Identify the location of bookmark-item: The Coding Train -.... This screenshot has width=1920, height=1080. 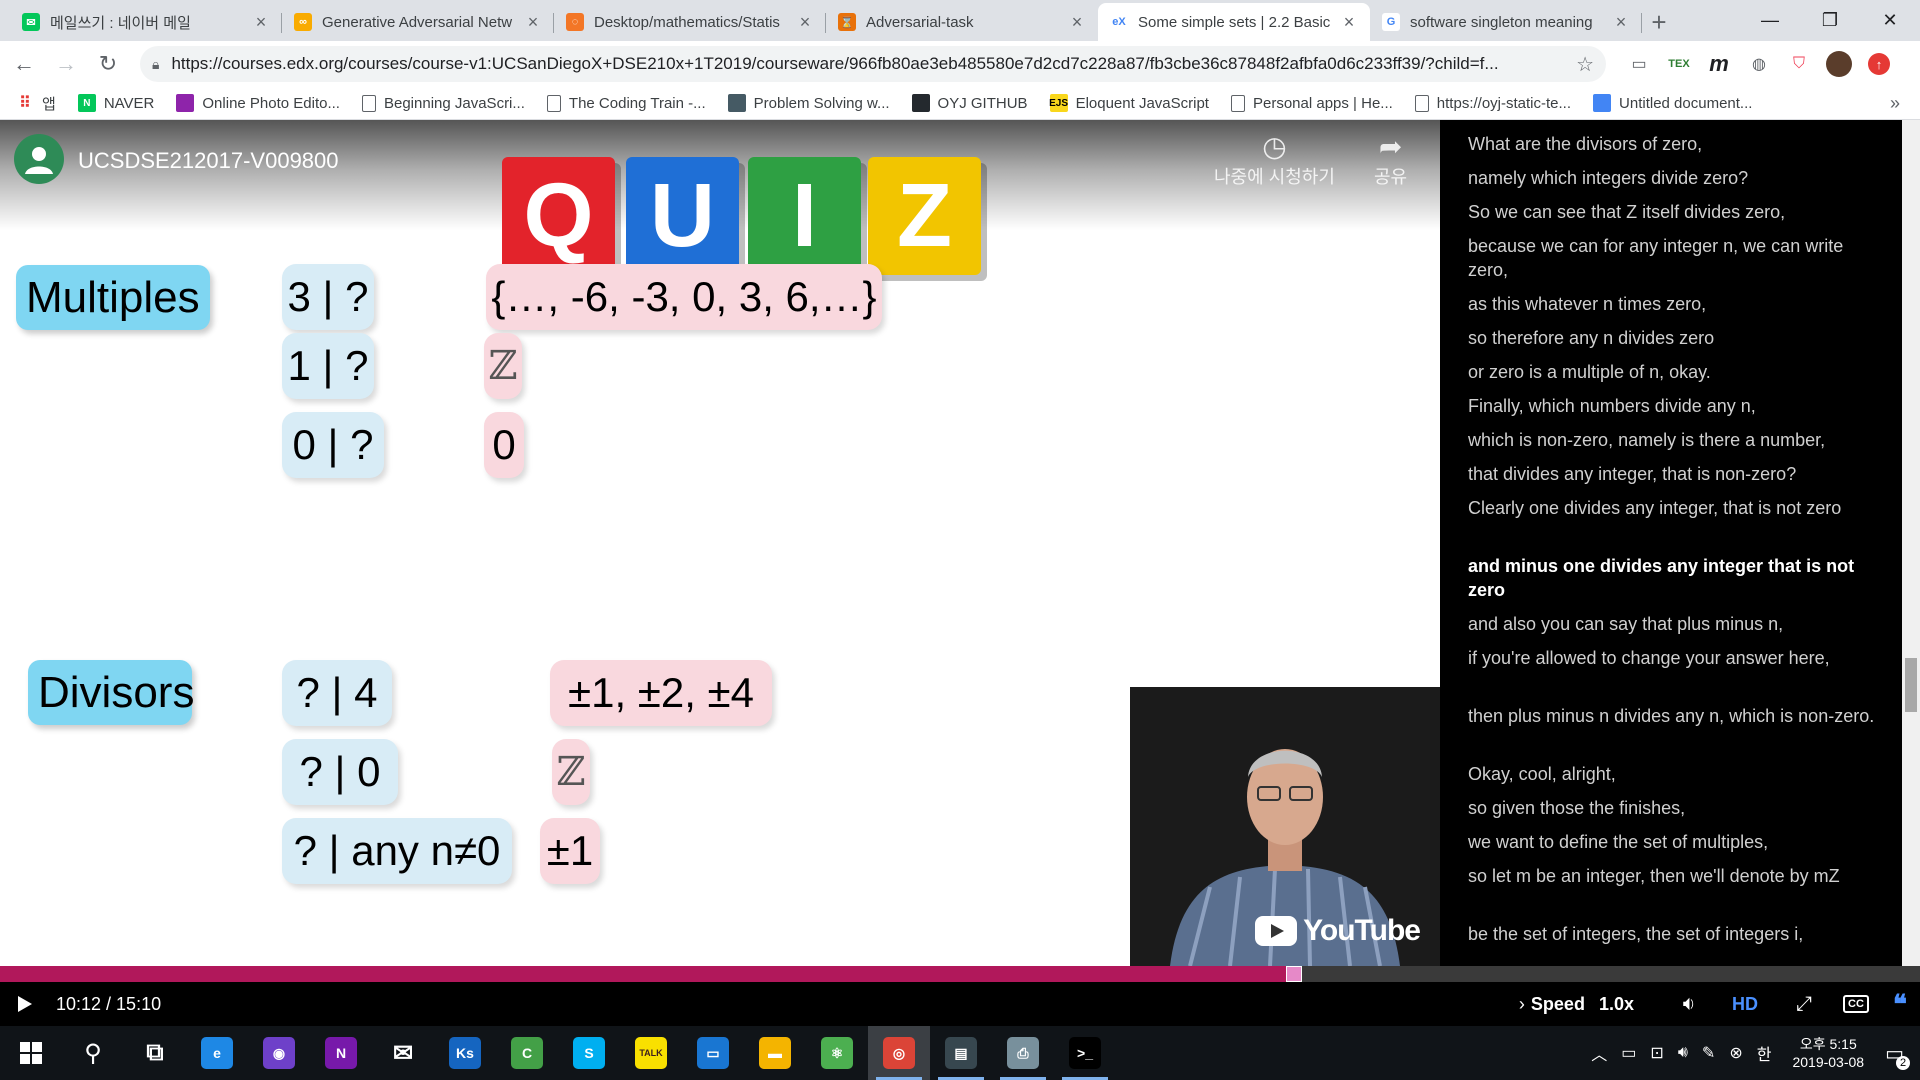
(626, 103).